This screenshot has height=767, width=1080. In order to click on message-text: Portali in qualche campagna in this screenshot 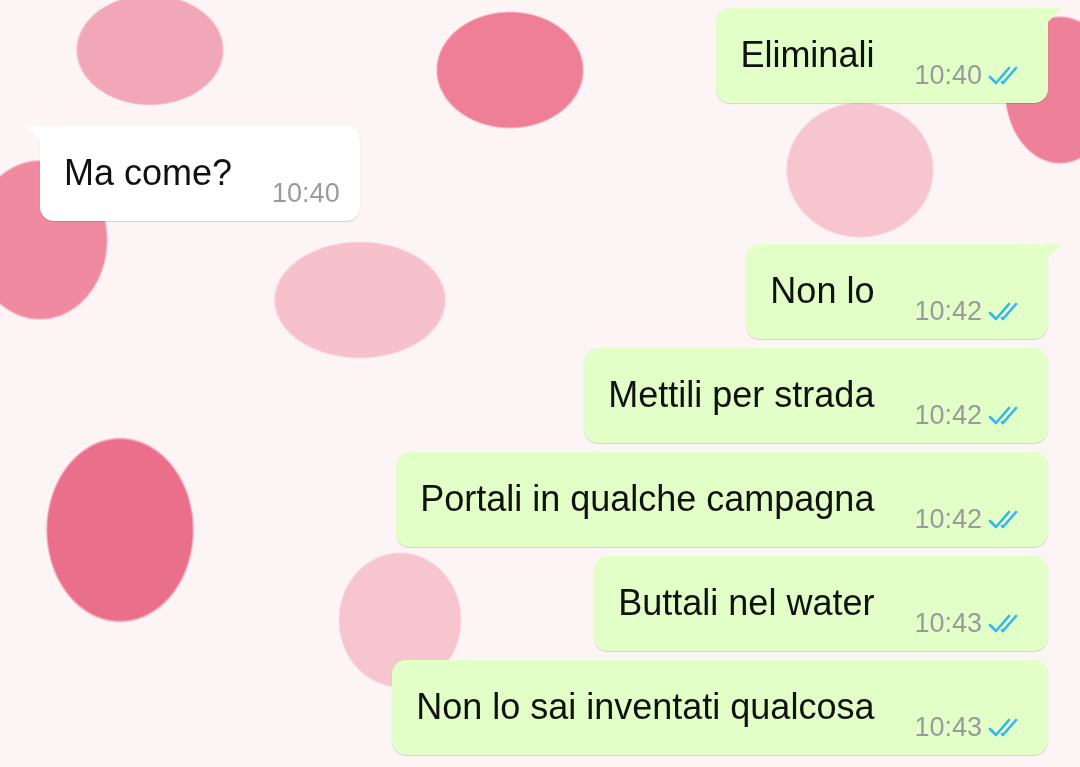, I will do `click(647, 499)`.